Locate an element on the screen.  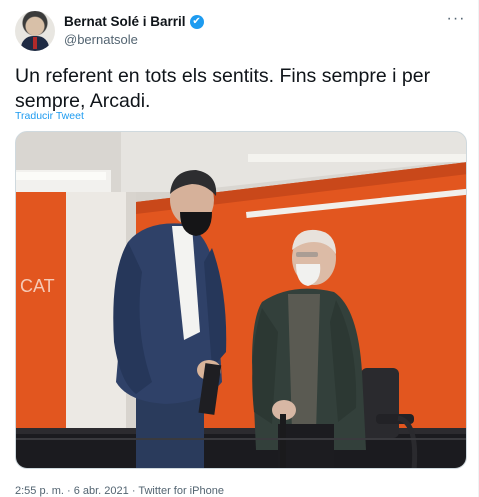
author-name-row: Bernat Solé i Barril ✔ is located at coordinates (134, 21).